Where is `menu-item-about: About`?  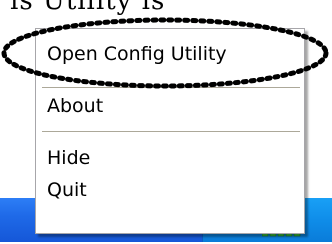 menu-item-about: About is located at coordinates (75, 106).